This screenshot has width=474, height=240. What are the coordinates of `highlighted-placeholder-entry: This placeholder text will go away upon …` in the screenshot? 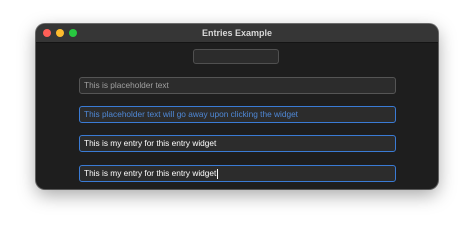 It's located at (237, 114).